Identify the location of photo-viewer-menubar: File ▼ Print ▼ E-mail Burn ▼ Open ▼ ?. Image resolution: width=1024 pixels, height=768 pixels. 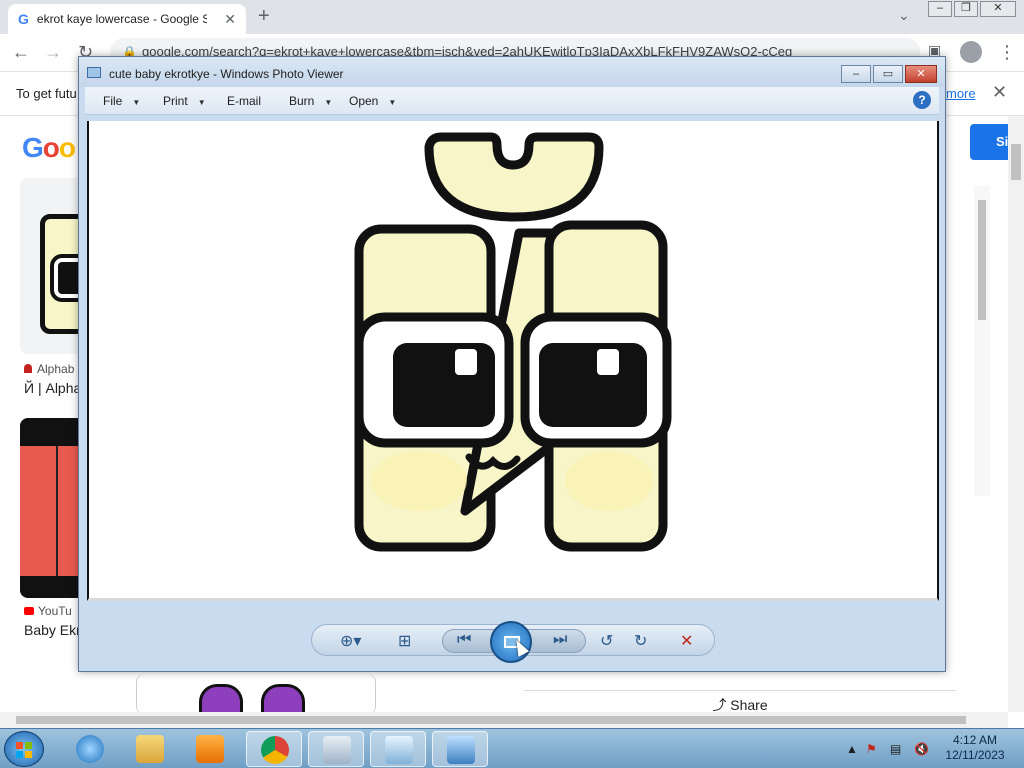
(512, 101).